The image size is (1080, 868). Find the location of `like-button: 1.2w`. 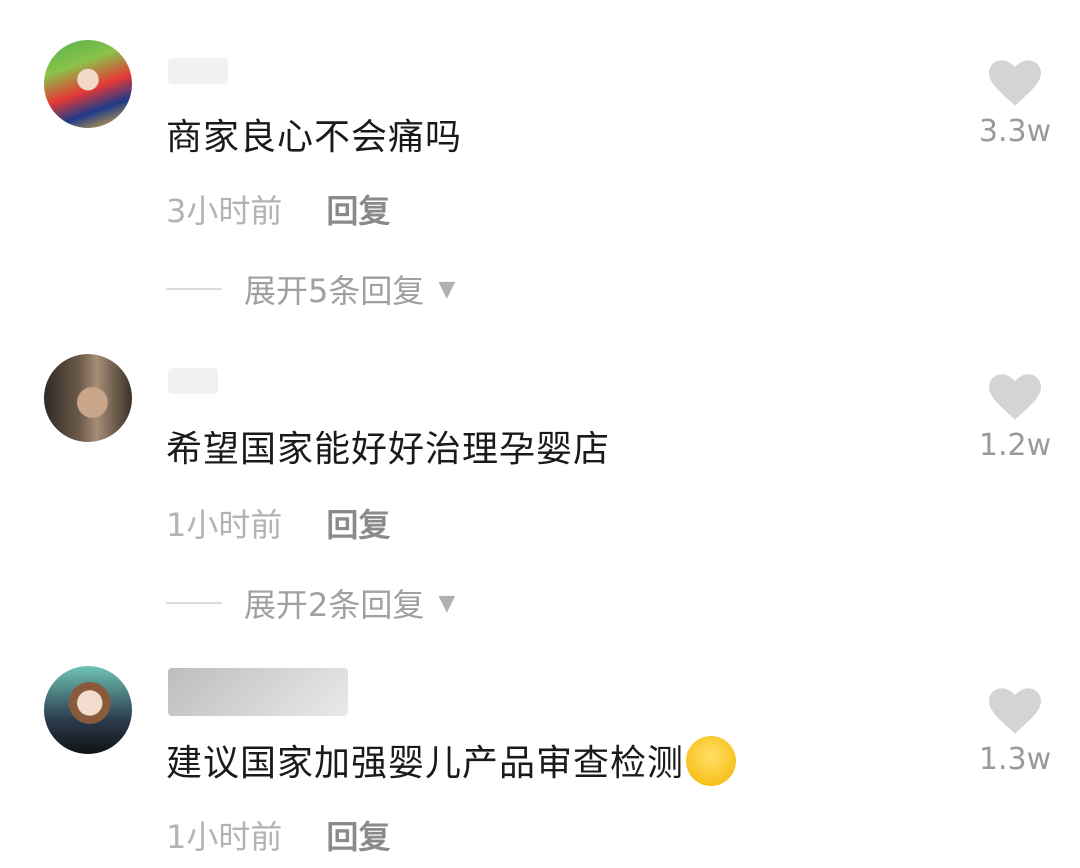

like-button: 1.2w is located at coordinates (1015, 418).